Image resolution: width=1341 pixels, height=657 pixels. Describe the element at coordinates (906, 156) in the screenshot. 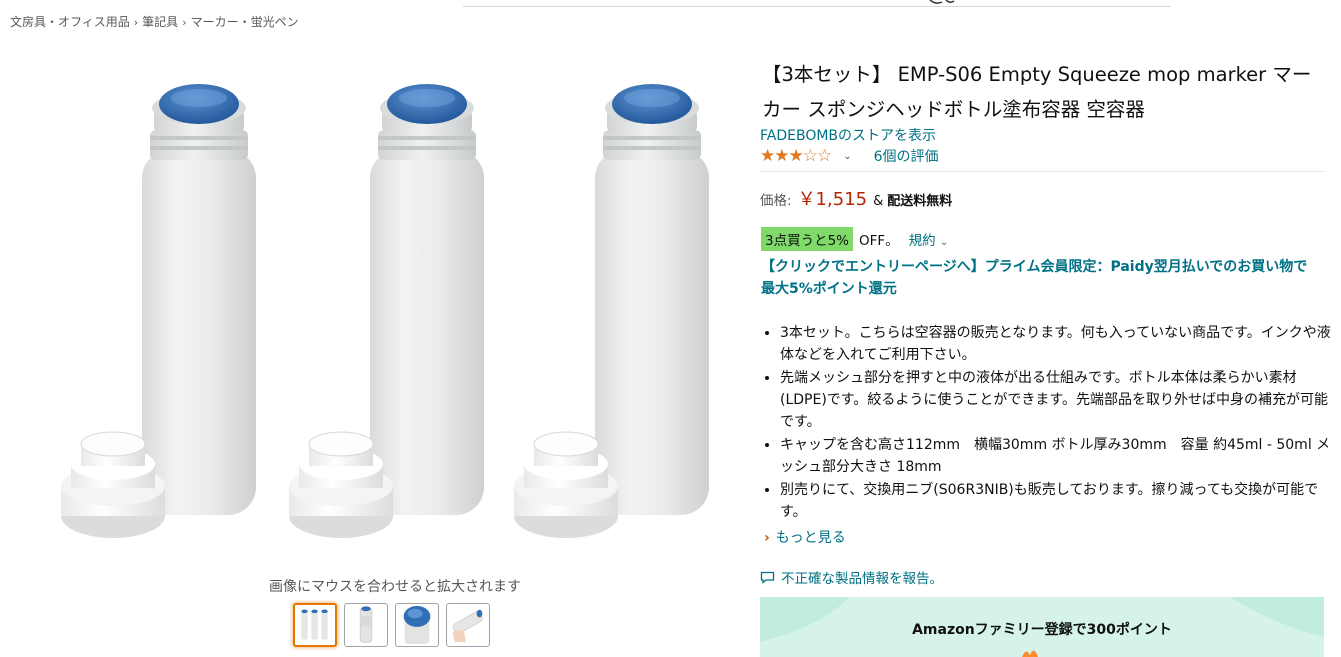

I see `rating-count-link: 6個の評価` at that location.